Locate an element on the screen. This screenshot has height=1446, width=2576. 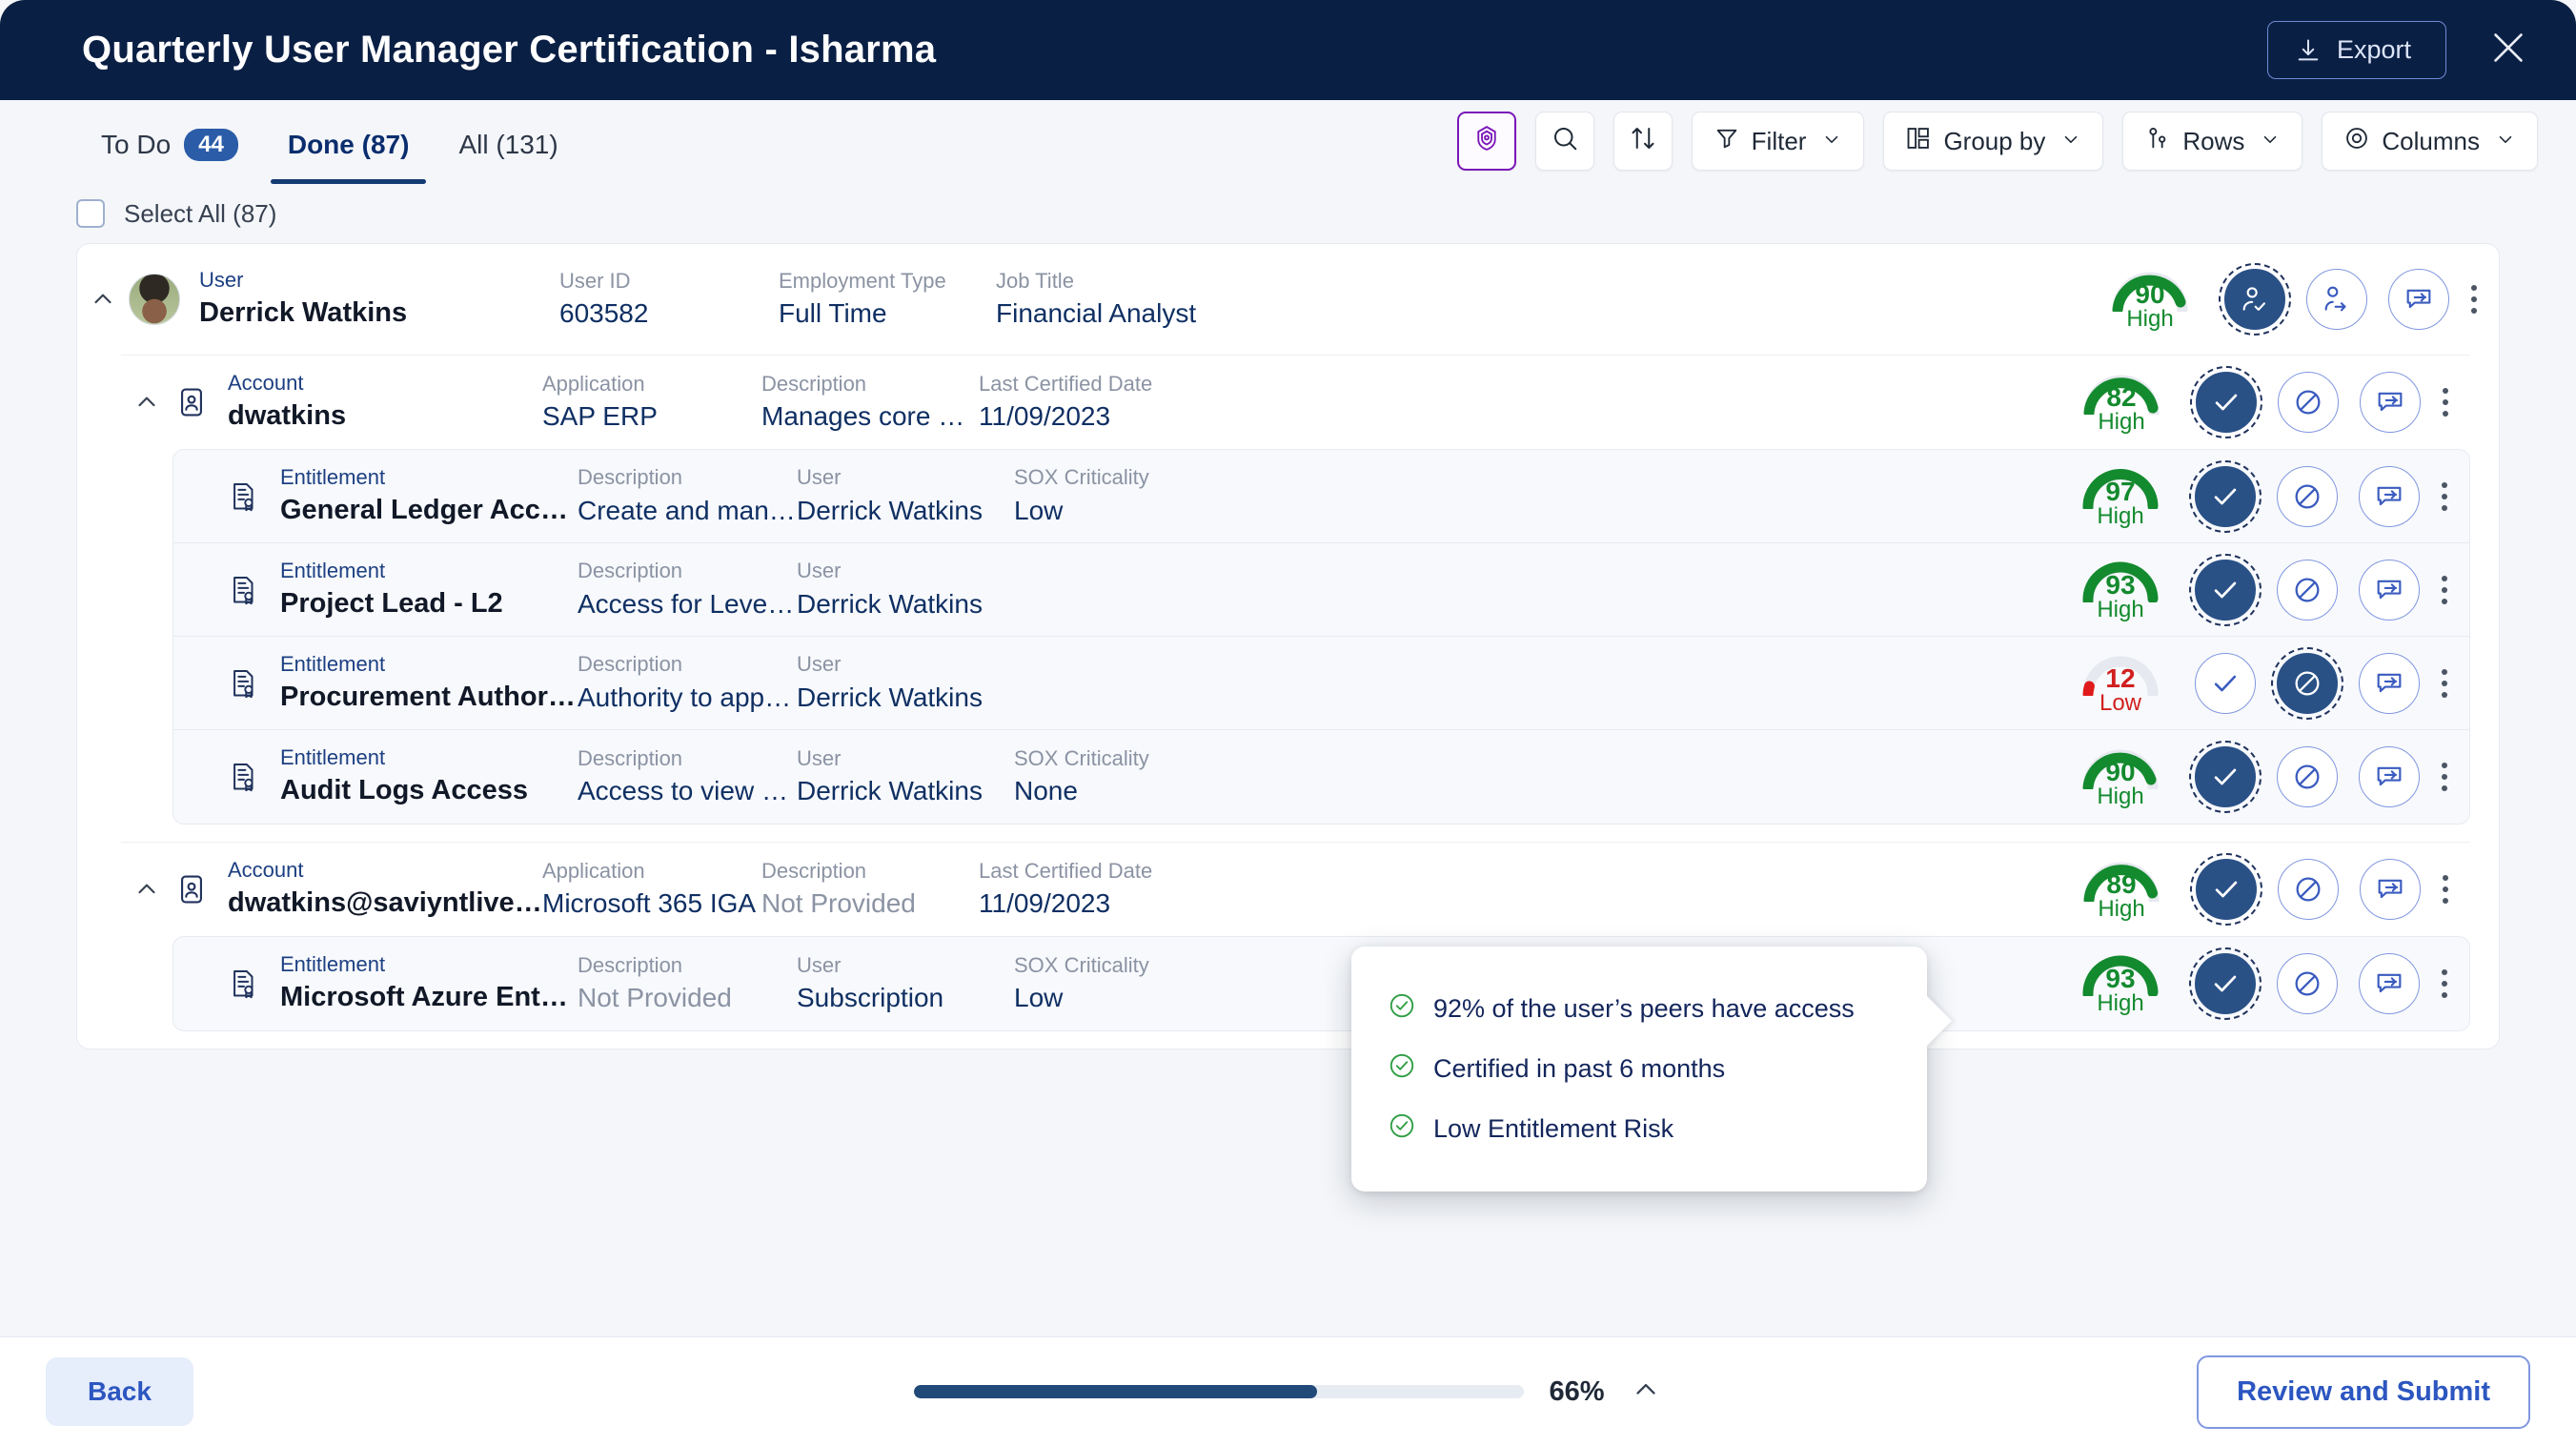
sox-criticality-label: SOX Criticality is located at coordinates (1081, 964).